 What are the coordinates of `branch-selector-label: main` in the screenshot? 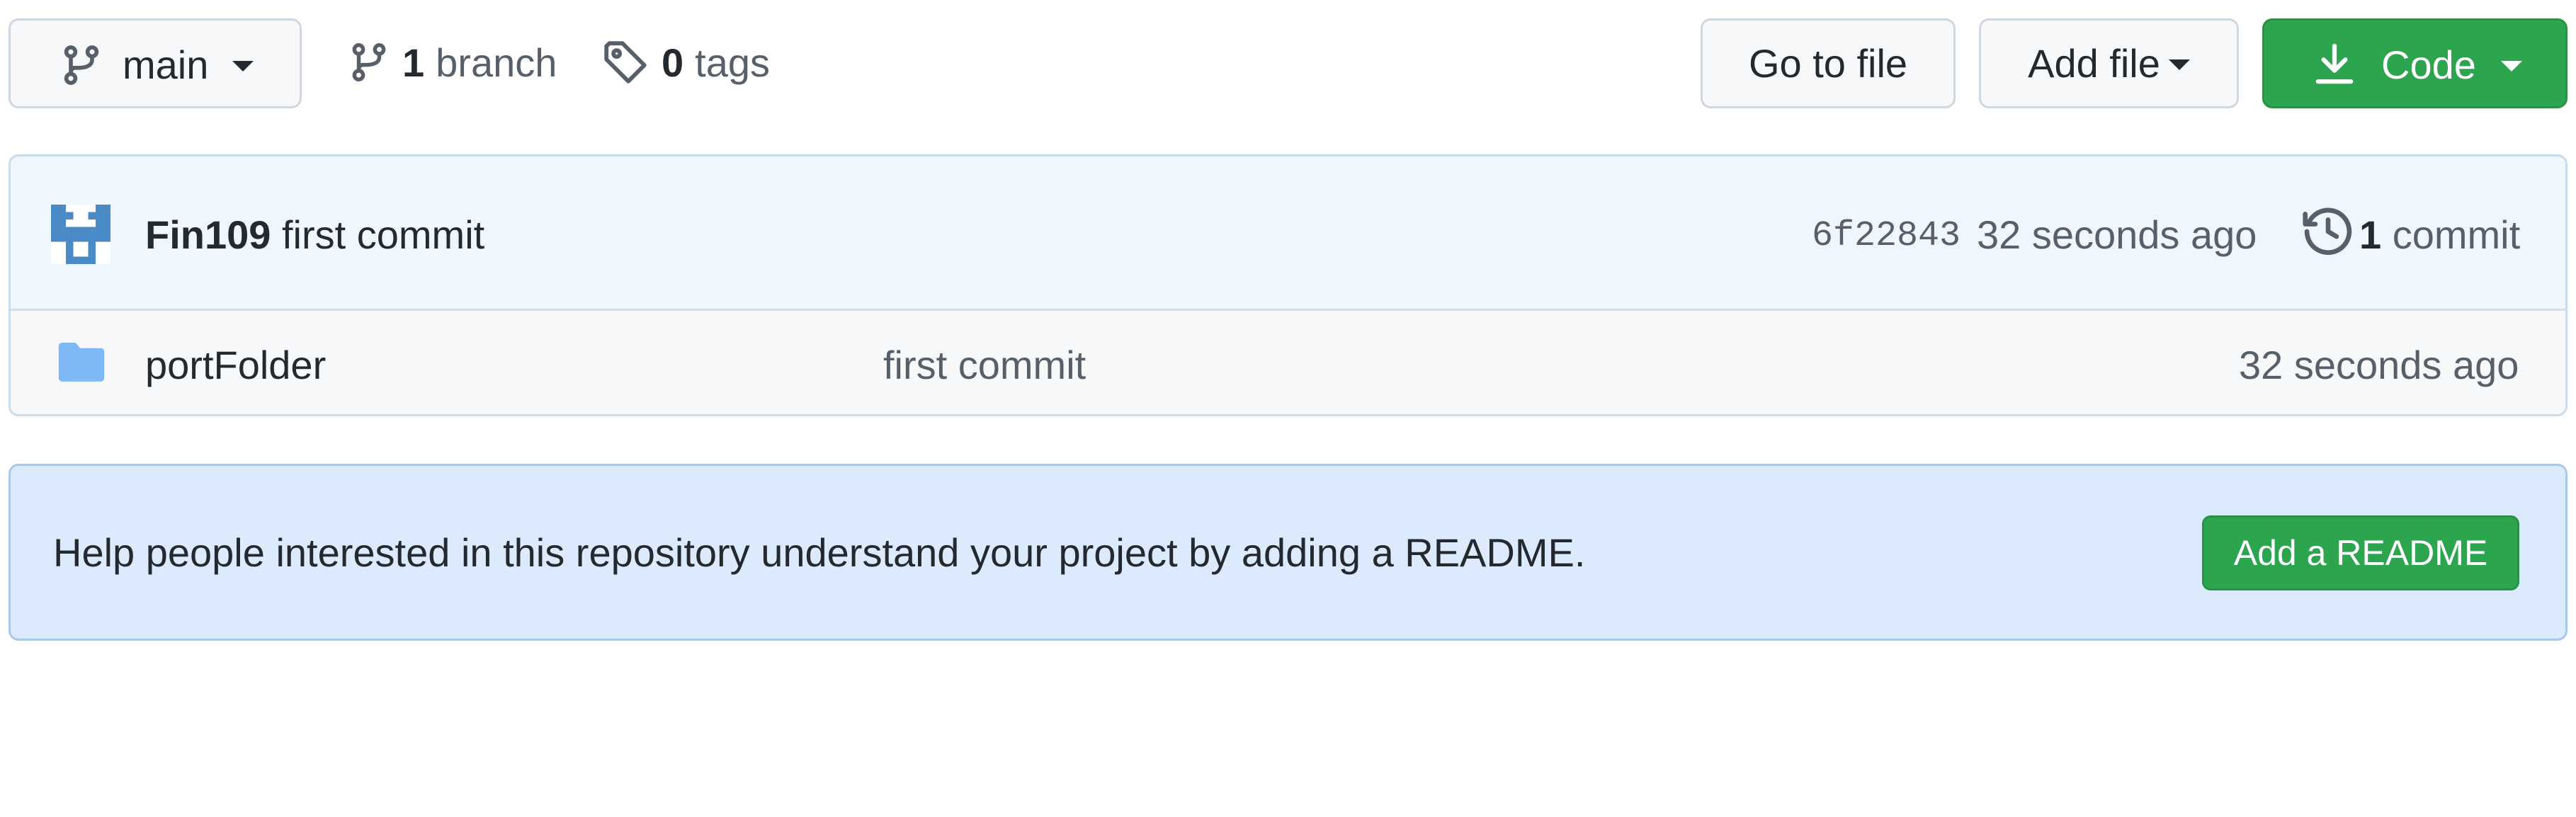 It's located at (166, 64).